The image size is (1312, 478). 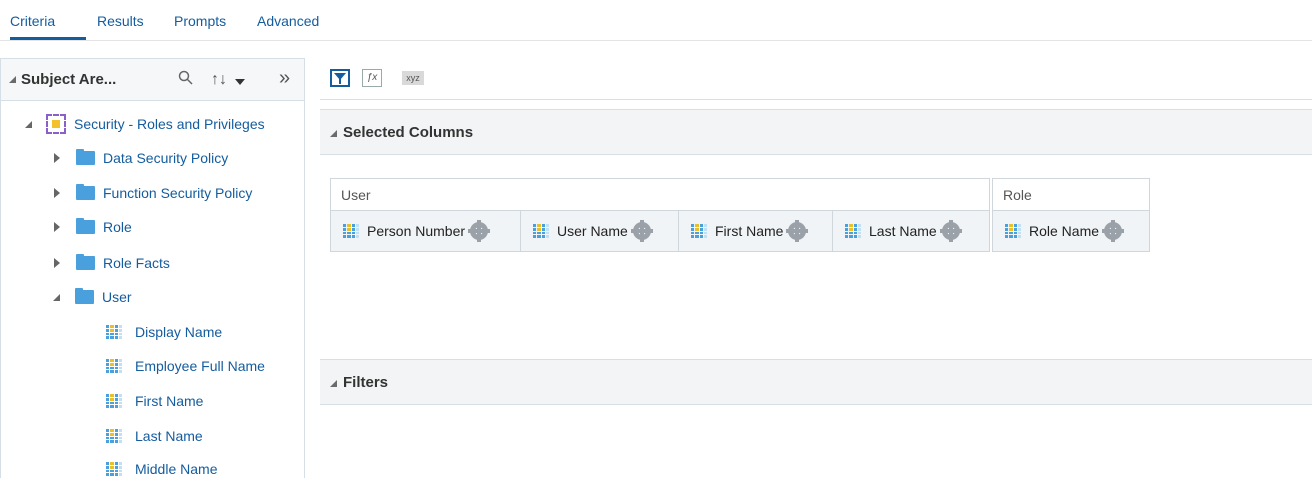 I want to click on tree-column-item: Last Name, so click(x=154, y=436).